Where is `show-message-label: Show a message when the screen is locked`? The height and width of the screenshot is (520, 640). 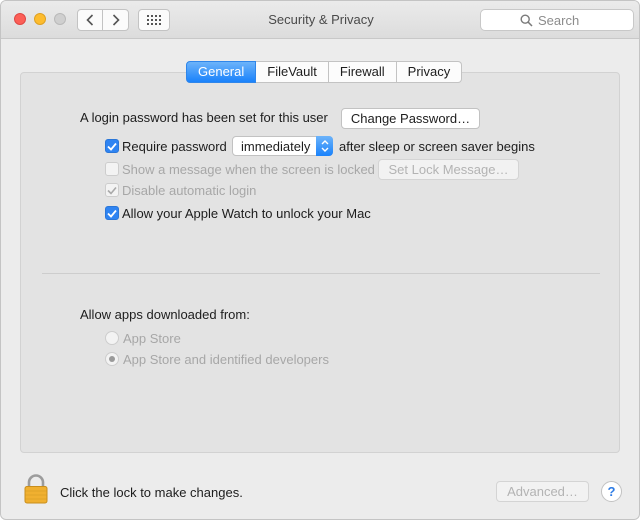
show-message-label: Show a message when the screen is locked is located at coordinates (248, 169).